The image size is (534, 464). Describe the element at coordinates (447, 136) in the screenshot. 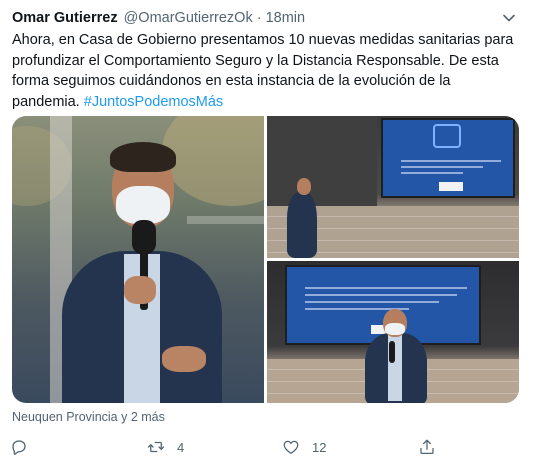

I see `screen-graphic` at that location.